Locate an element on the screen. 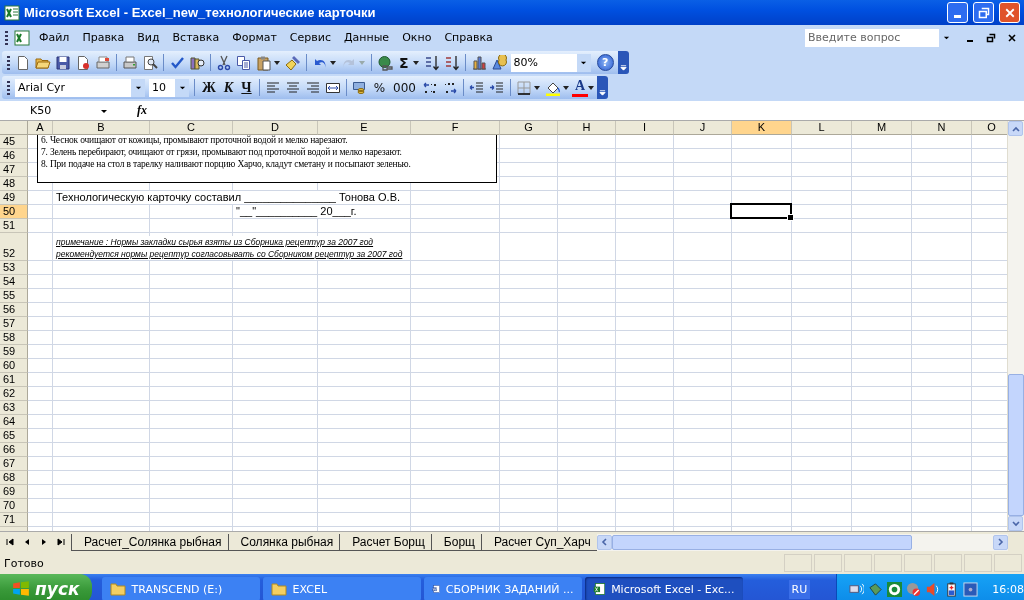  insert-function-button: fx is located at coordinates (142, 110).